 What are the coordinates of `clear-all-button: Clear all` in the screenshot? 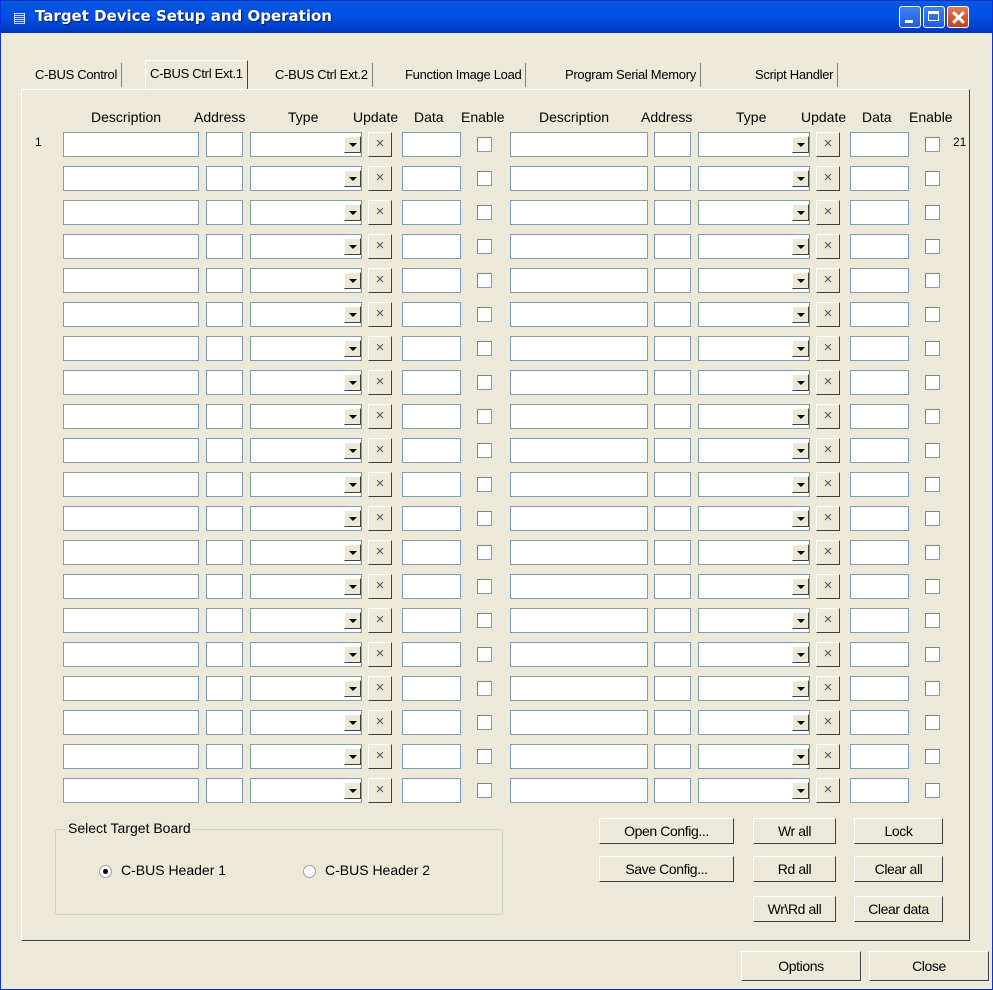 It's located at (898, 869).